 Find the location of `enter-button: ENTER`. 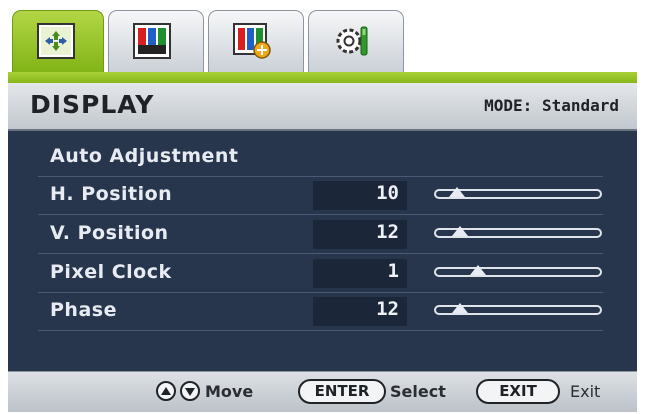

enter-button: ENTER is located at coordinates (342, 391).